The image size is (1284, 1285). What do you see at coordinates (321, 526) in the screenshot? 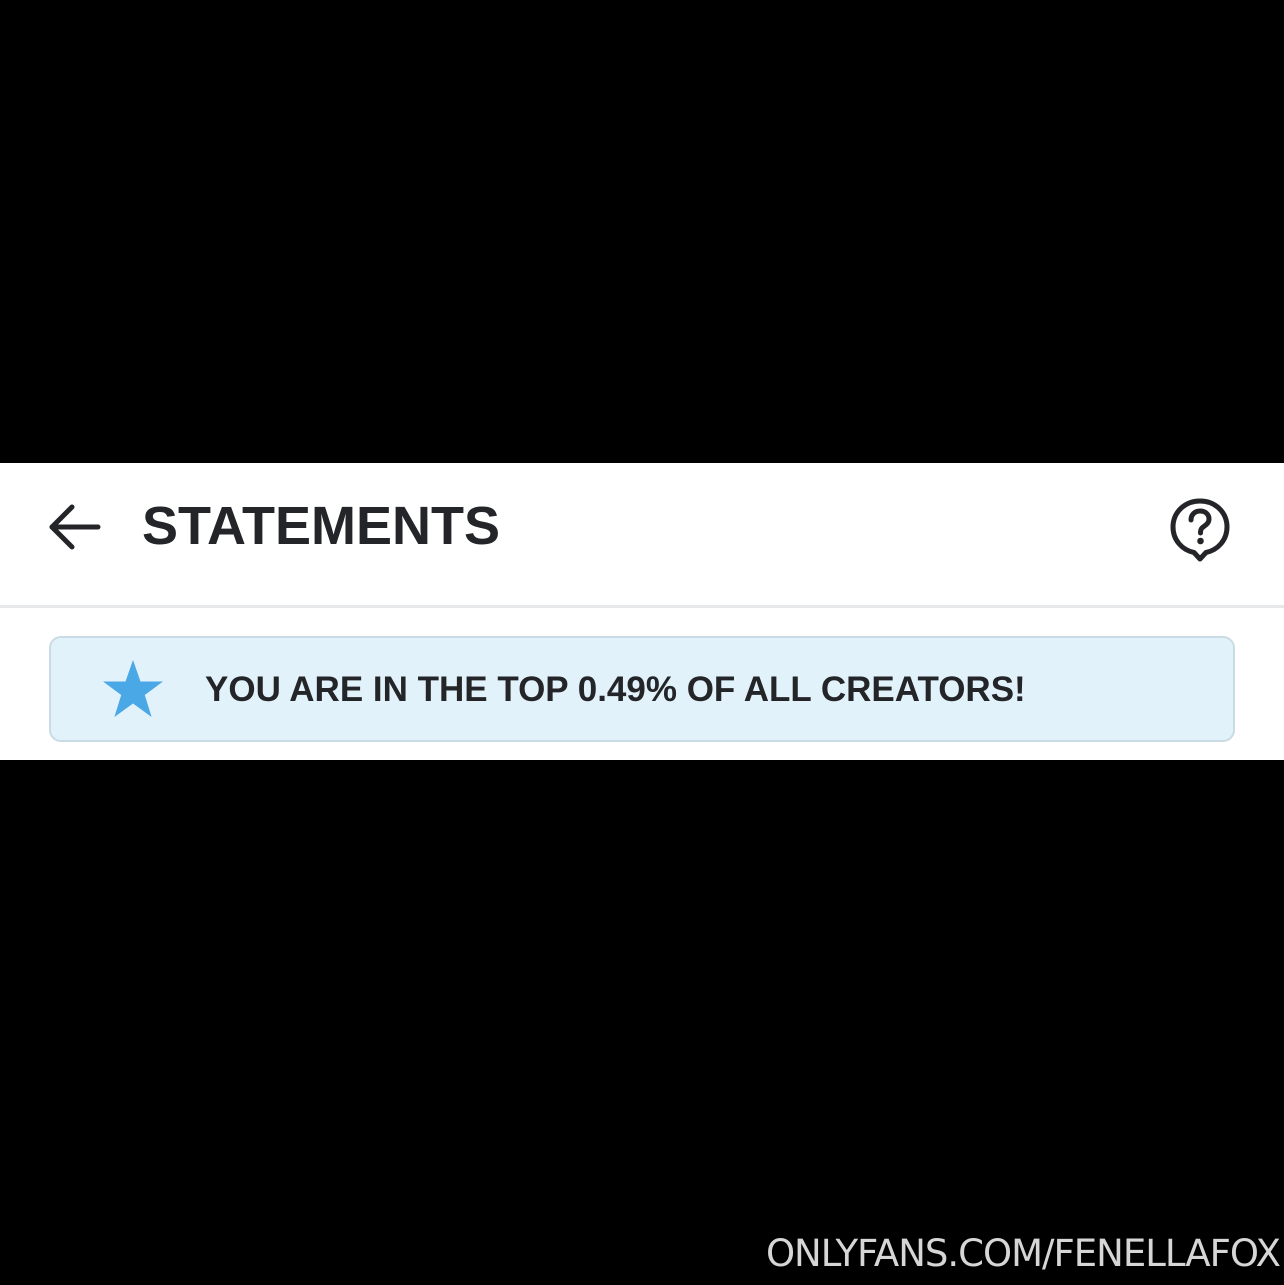
I see `page-title: STATEMENTS` at bounding box center [321, 526].